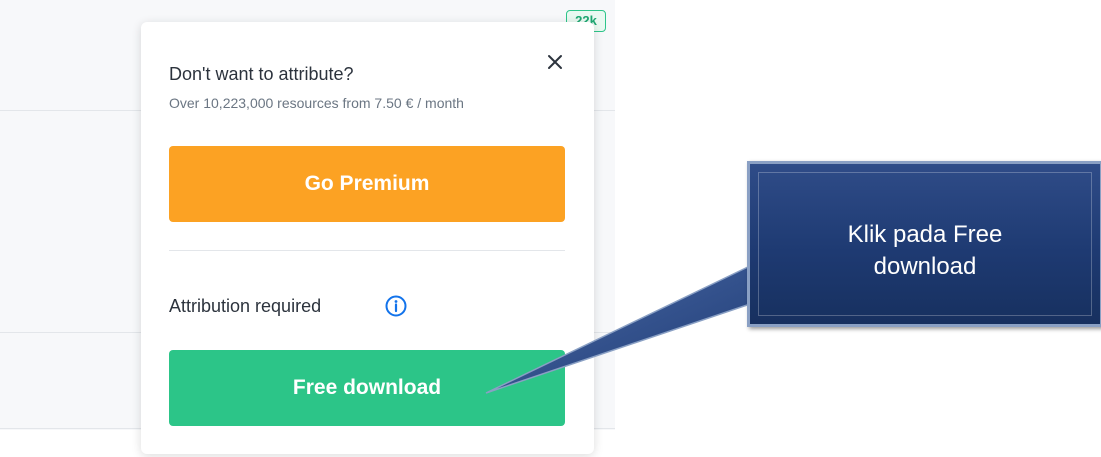 This screenshot has width=1101, height=457. I want to click on callout-line-1: Klik pada Free, so click(925, 234).